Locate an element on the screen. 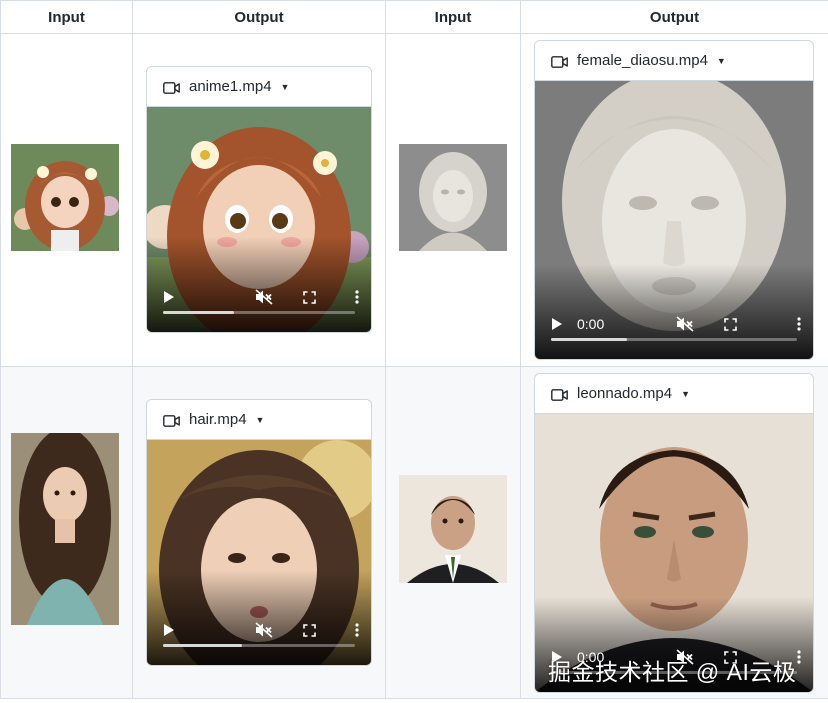 Image resolution: width=828 pixels, height=703 pixels. video-card-header: anime1.mp4 ▼ is located at coordinates (259, 87).